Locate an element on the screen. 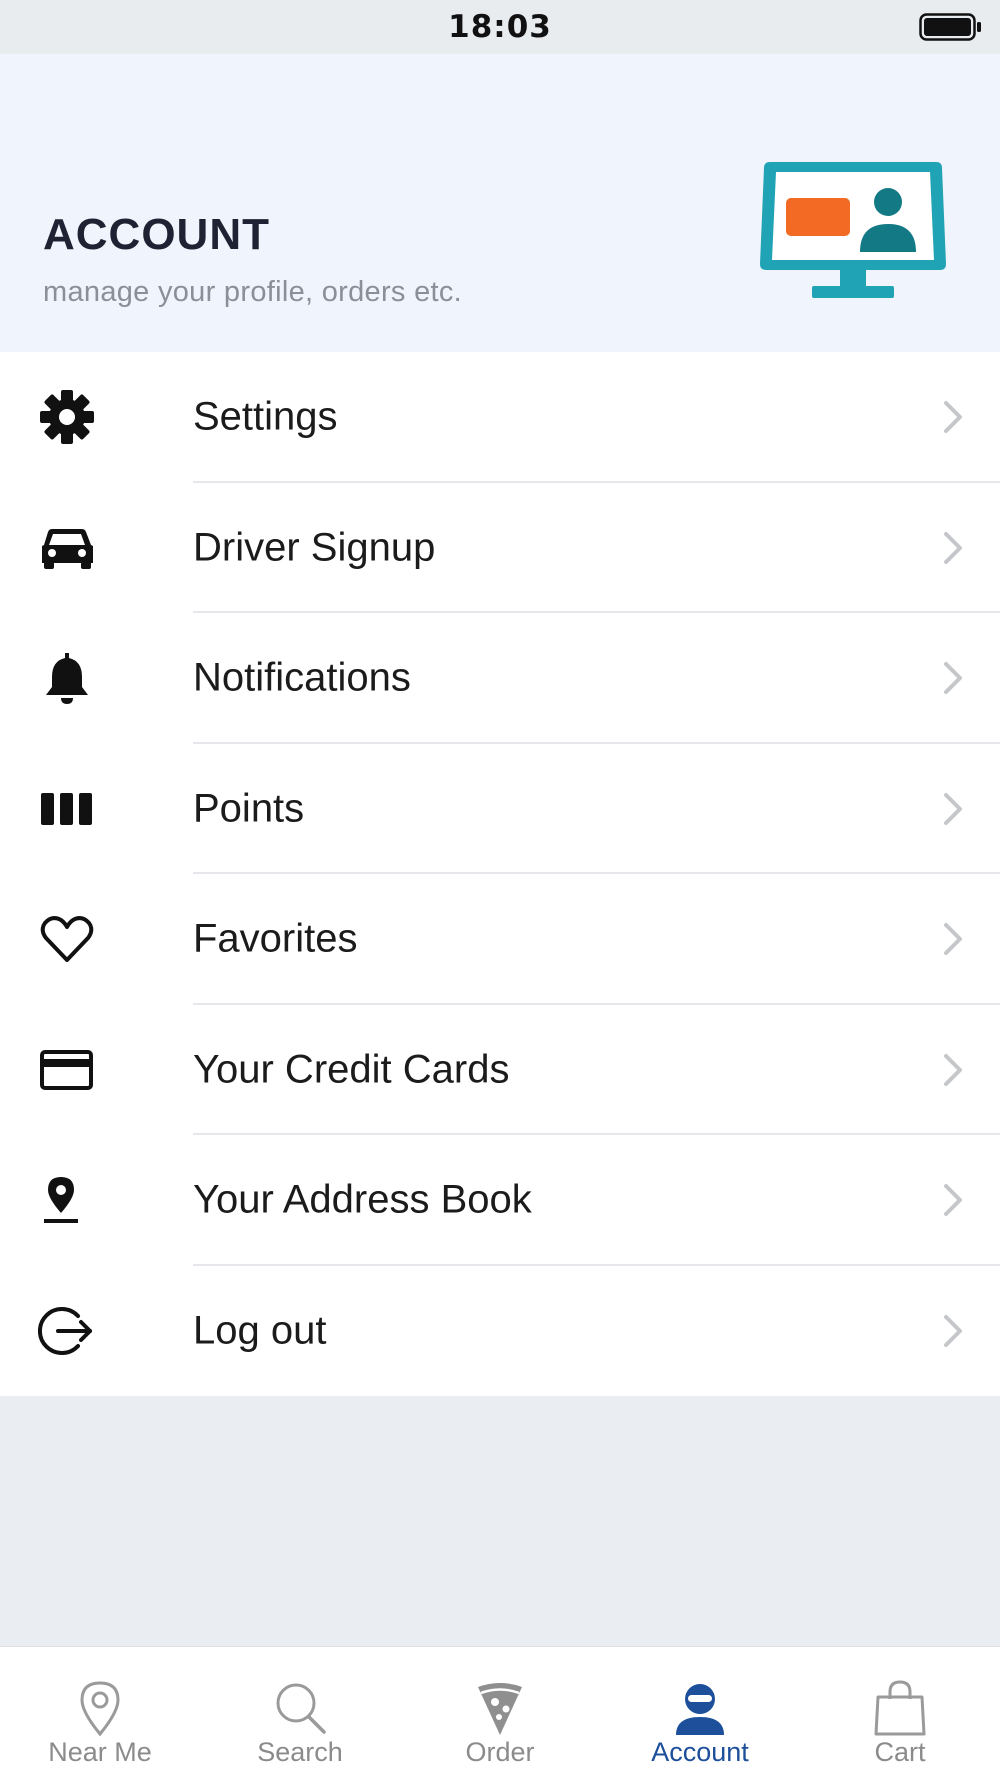  menu-item-favorites: Favorites is located at coordinates (500, 939).